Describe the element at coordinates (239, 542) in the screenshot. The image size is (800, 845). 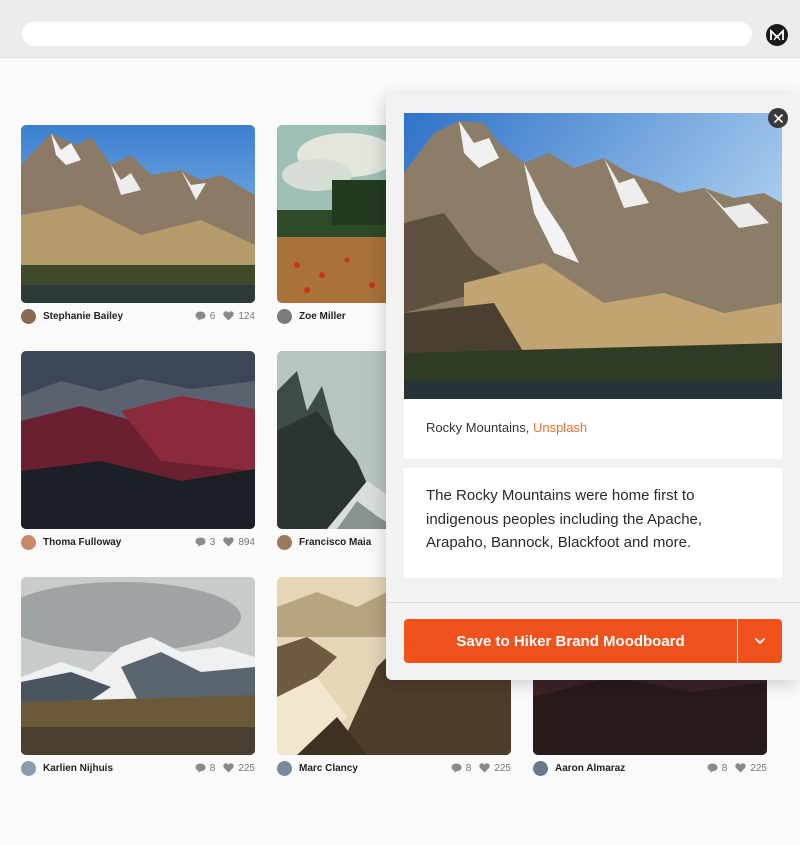
I see `like-count: 894` at that location.